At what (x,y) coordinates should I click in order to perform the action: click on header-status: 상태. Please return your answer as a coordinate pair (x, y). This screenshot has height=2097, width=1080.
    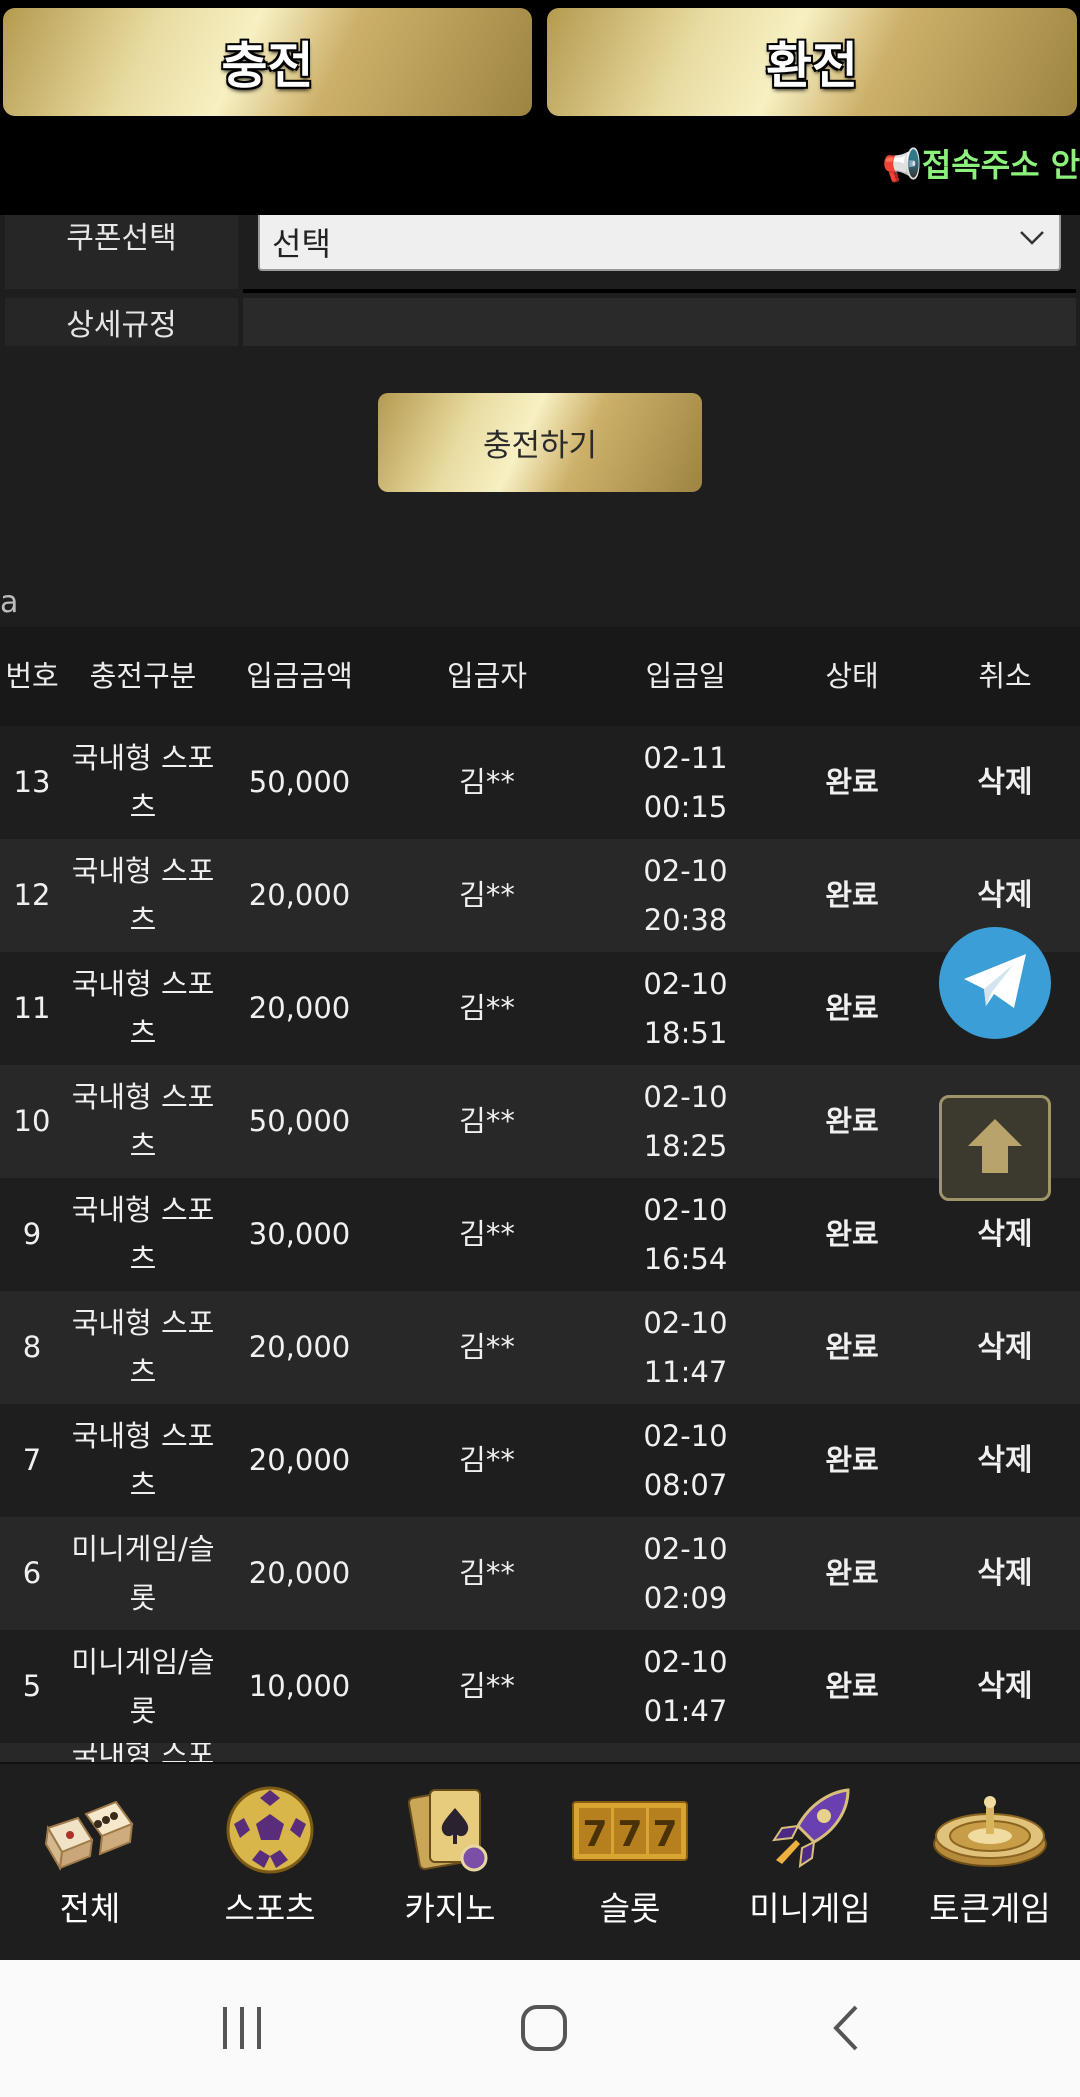
    Looking at the image, I should click on (852, 676).